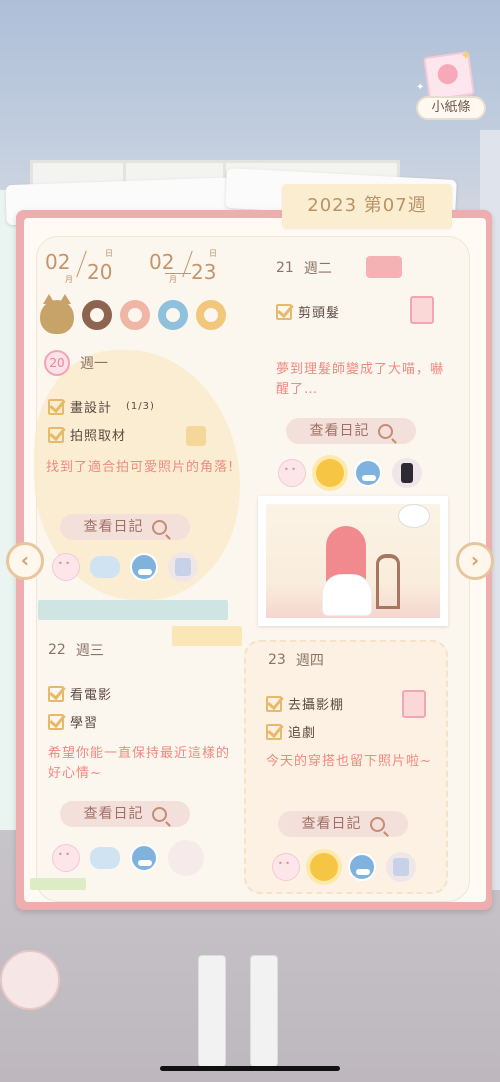 The height and width of the screenshot is (1082, 500). I want to click on weekday-label: 週四, so click(309, 661).